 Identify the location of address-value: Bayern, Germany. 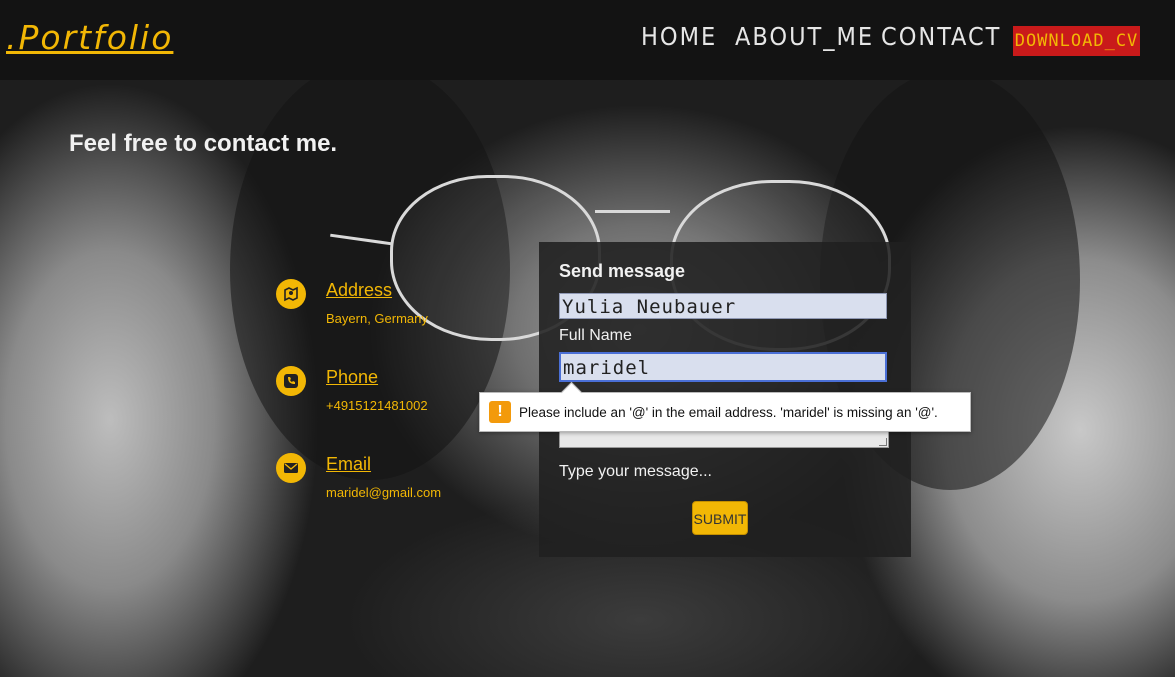
(377, 318).